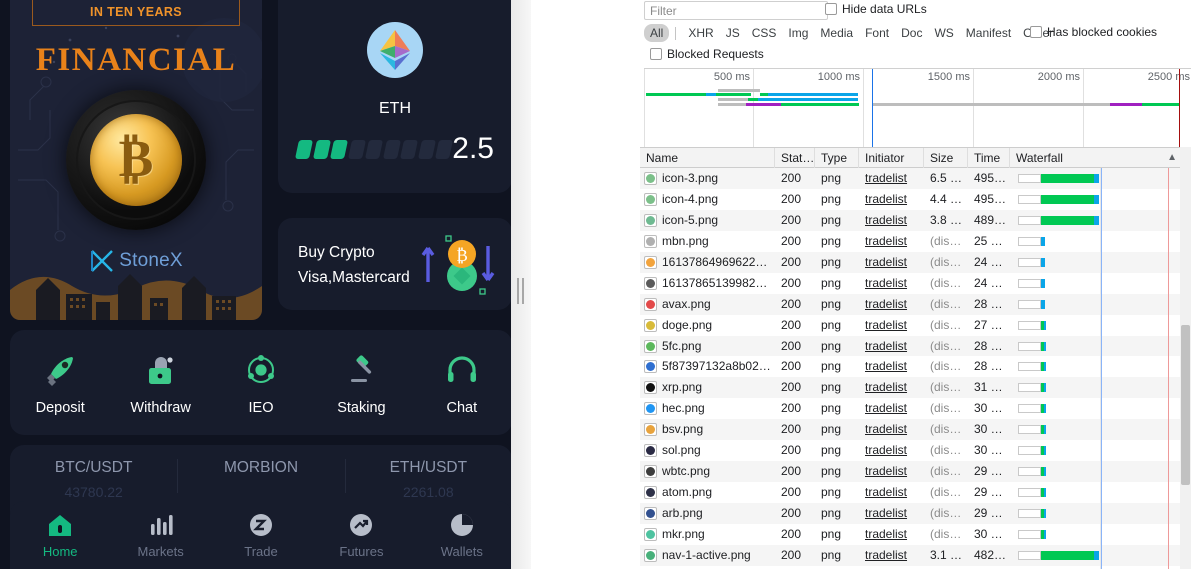 This screenshot has height=569, width=1191. What do you see at coordinates (733, 33) in the screenshot?
I see `type-chip-js: JS` at bounding box center [733, 33].